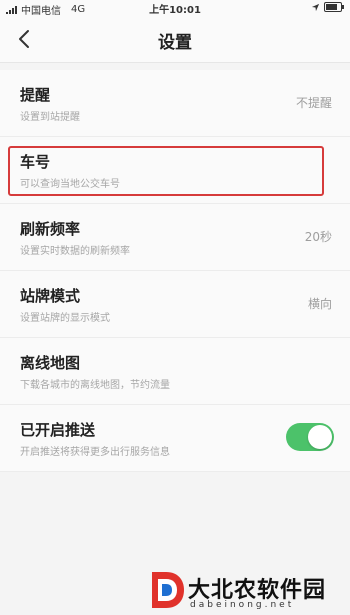  Describe the element at coordinates (319, 304) in the screenshot. I see `setting-value: 横向` at that location.